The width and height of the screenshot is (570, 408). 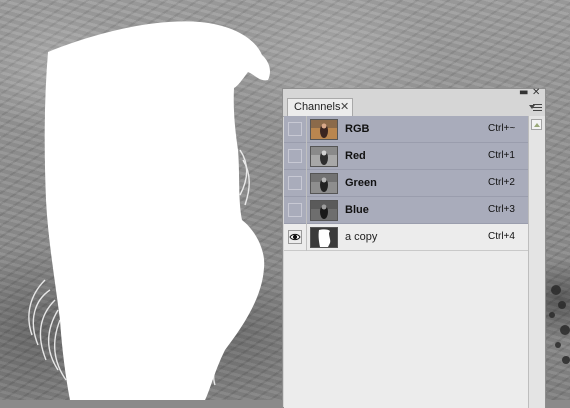 I want to click on panel-menu-icon, so click(x=536, y=108).